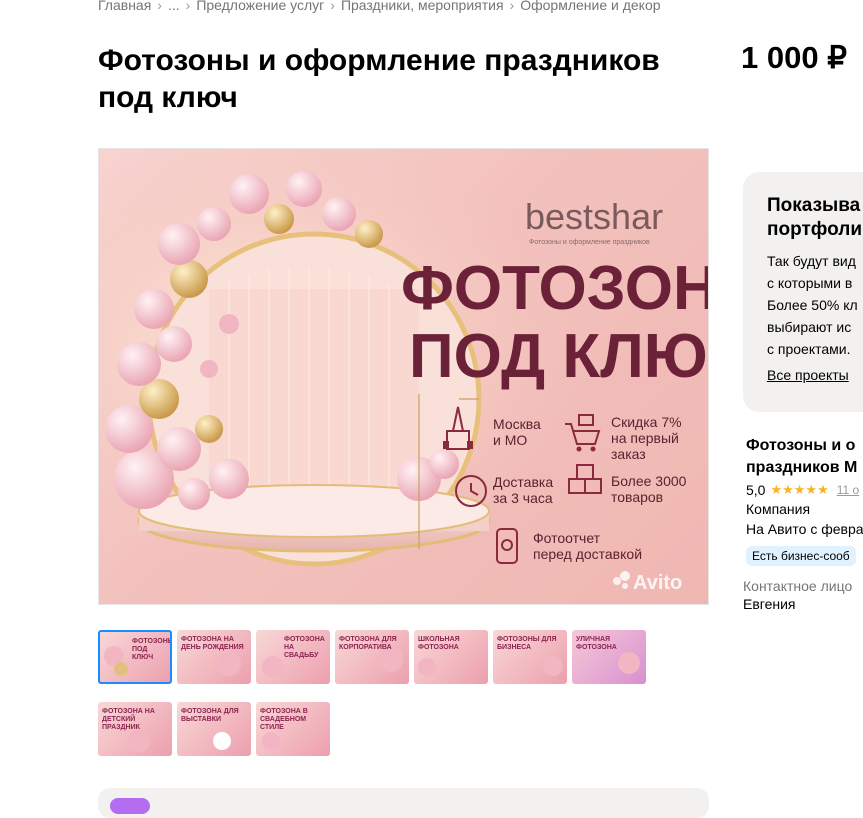 Image resolution: width=863 pixels, height=818 pixels. I want to click on thumbnail: ФОТОЗОНА НА ДЕТСКИЙ ПРАЗДНИК, so click(135, 729).